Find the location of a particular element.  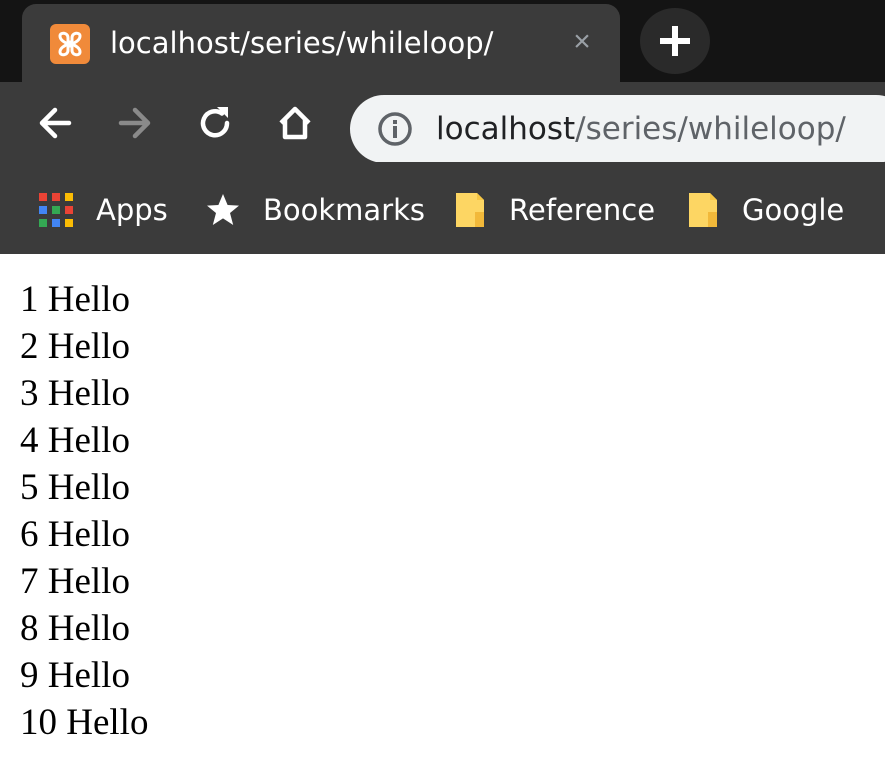

apps-grid-icon is located at coordinates (56, 210).